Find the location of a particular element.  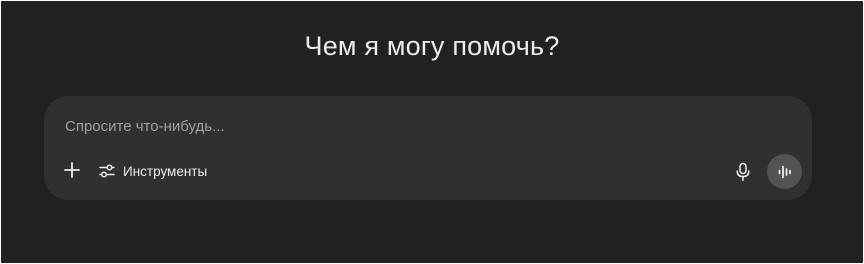

voice-mode-button is located at coordinates (784, 171).